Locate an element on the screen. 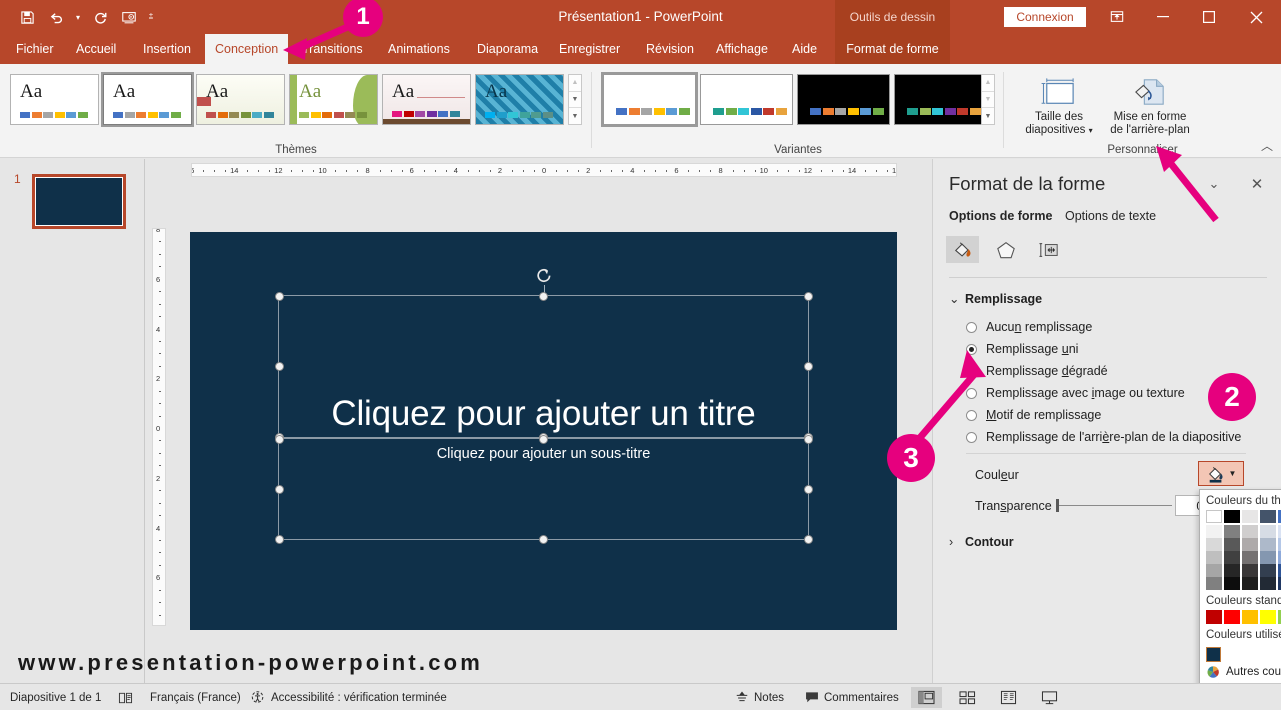 The height and width of the screenshot is (710, 1281). theme-color-column is located at coordinates (1268, 550).